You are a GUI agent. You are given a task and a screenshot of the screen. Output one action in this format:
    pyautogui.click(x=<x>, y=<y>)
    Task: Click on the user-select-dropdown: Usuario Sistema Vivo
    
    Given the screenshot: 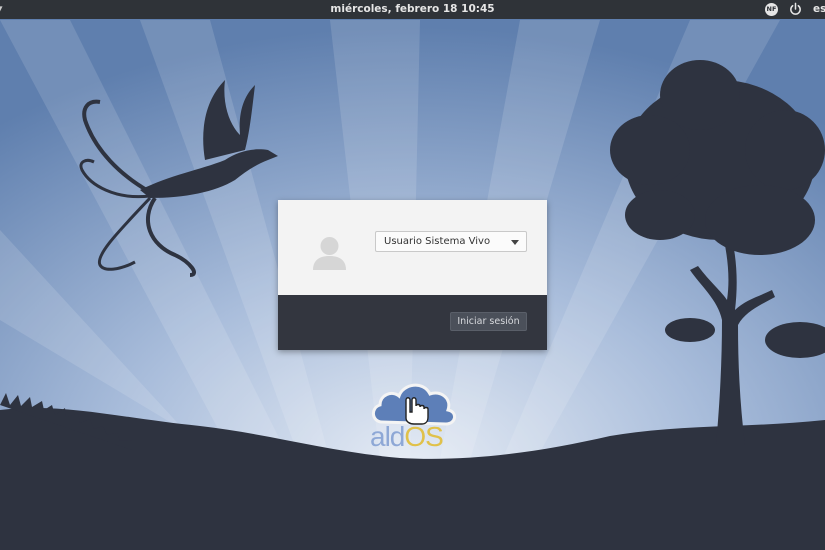 What is the action you would take?
    pyautogui.click(x=451, y=241)
    